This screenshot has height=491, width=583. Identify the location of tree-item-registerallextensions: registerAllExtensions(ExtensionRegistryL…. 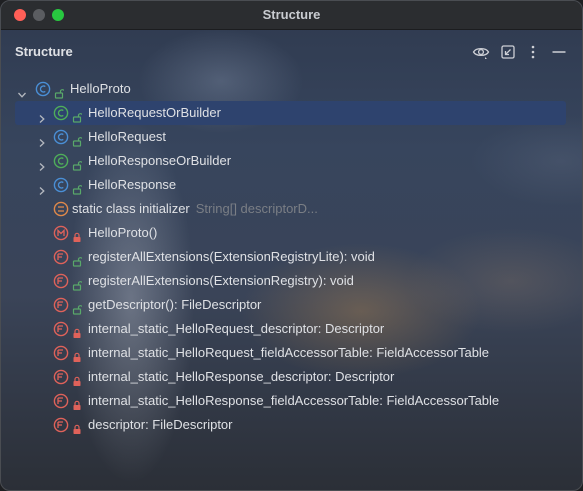
(290, 257).